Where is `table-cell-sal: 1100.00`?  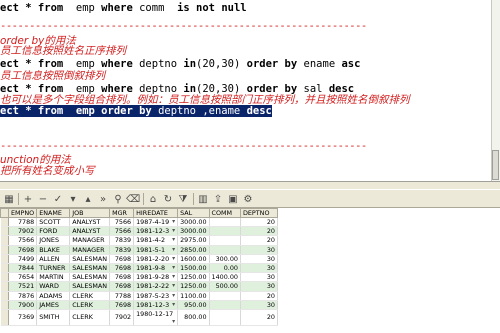 table-cell-sal: 1100.00 is located at coordinates (193, 296).